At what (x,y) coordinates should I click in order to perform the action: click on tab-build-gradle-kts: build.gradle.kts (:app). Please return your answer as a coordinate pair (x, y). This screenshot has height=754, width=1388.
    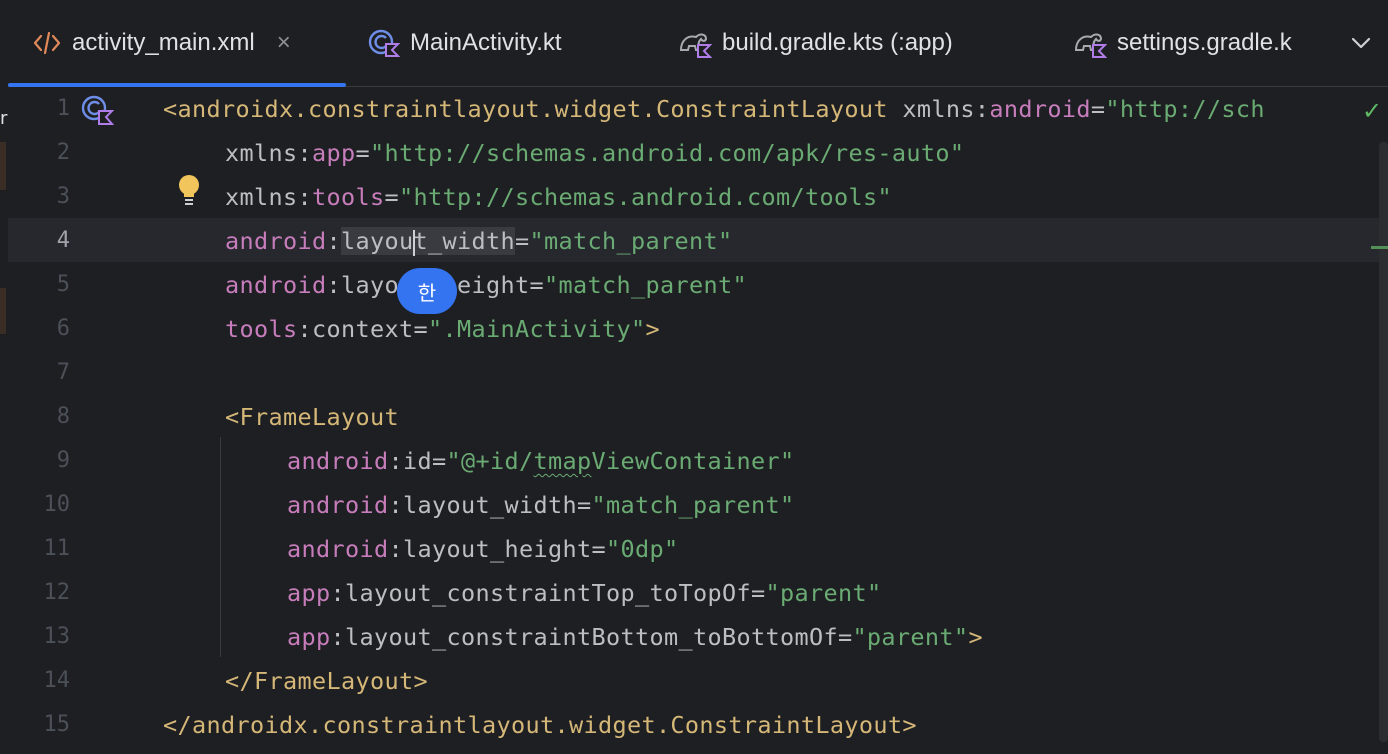
    Looking at the image, I should click on (815, 43).